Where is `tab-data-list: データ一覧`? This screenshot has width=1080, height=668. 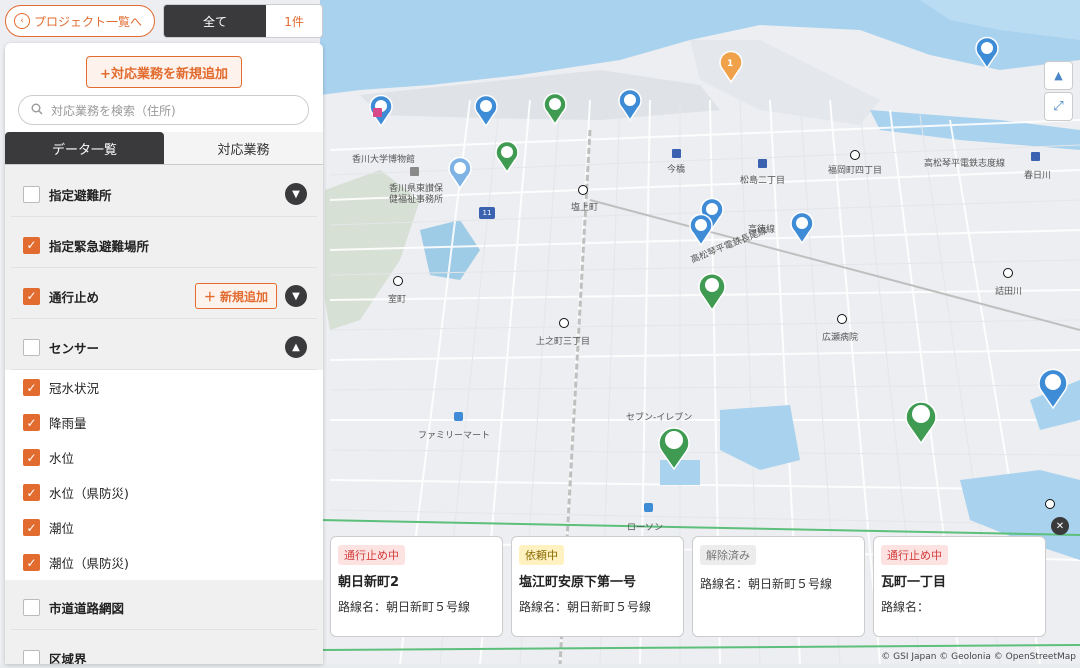 tab-data-list: データ一覧 is located at coordinates (84, 148).